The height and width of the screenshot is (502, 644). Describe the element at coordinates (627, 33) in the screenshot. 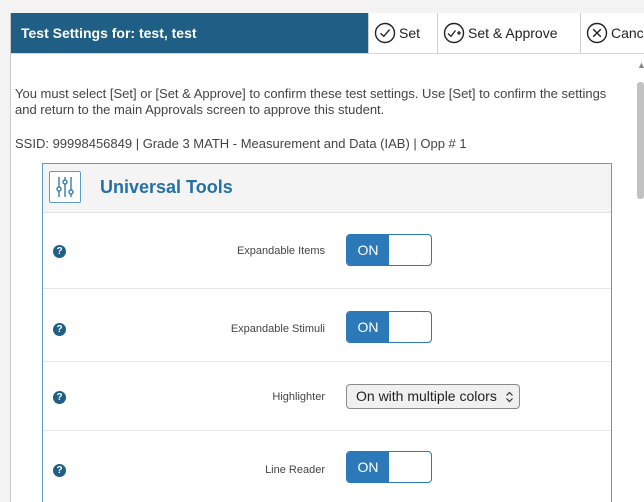

I see `cancel-button-label: Cancel` at that location.